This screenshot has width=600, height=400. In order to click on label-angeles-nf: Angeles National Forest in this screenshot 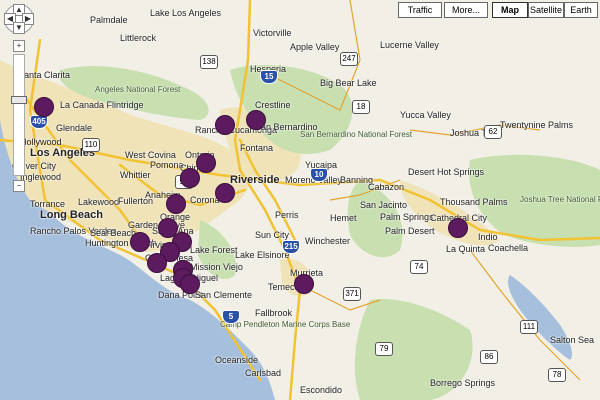, I will do `click(138, 89)`.